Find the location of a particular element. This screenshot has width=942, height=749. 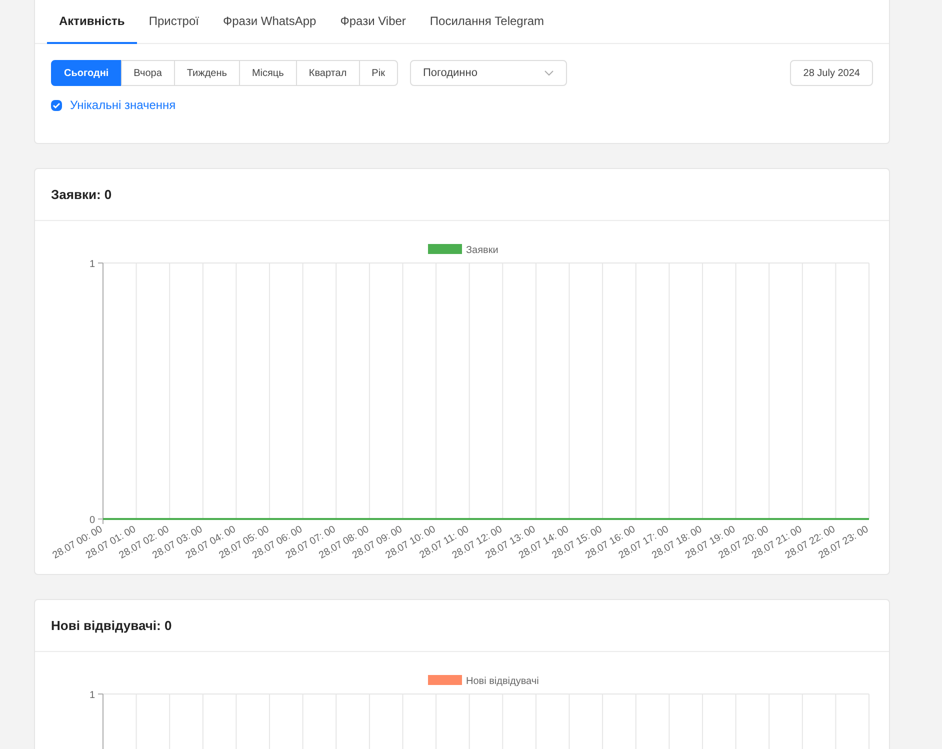

period-button: Квартал is located at coordinates (328, 73).